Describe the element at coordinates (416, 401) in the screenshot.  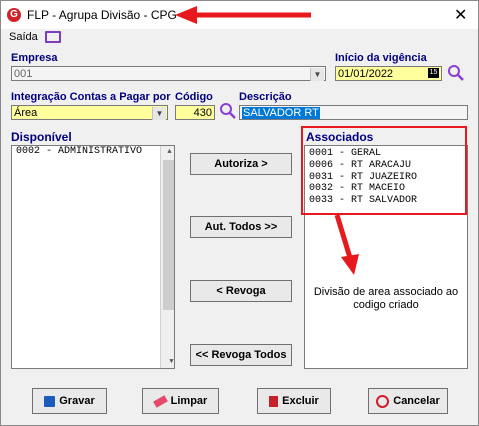
I see `cancelar-label: Cancelar` at that location.